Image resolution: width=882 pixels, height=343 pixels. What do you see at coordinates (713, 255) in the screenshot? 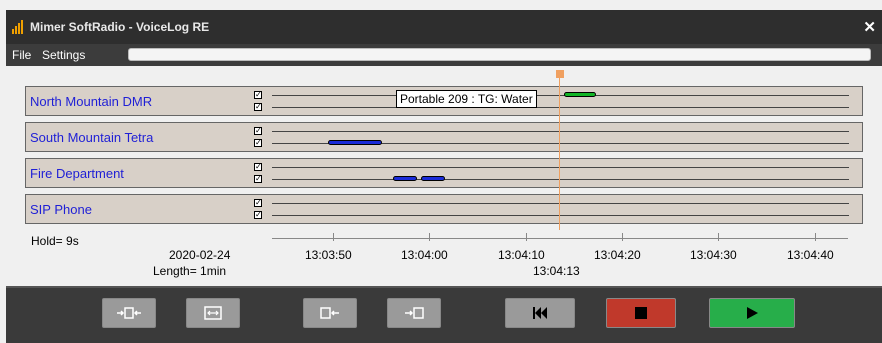
I see `axis-tick-label: 13:04:30` at bounding box center [713, 255].